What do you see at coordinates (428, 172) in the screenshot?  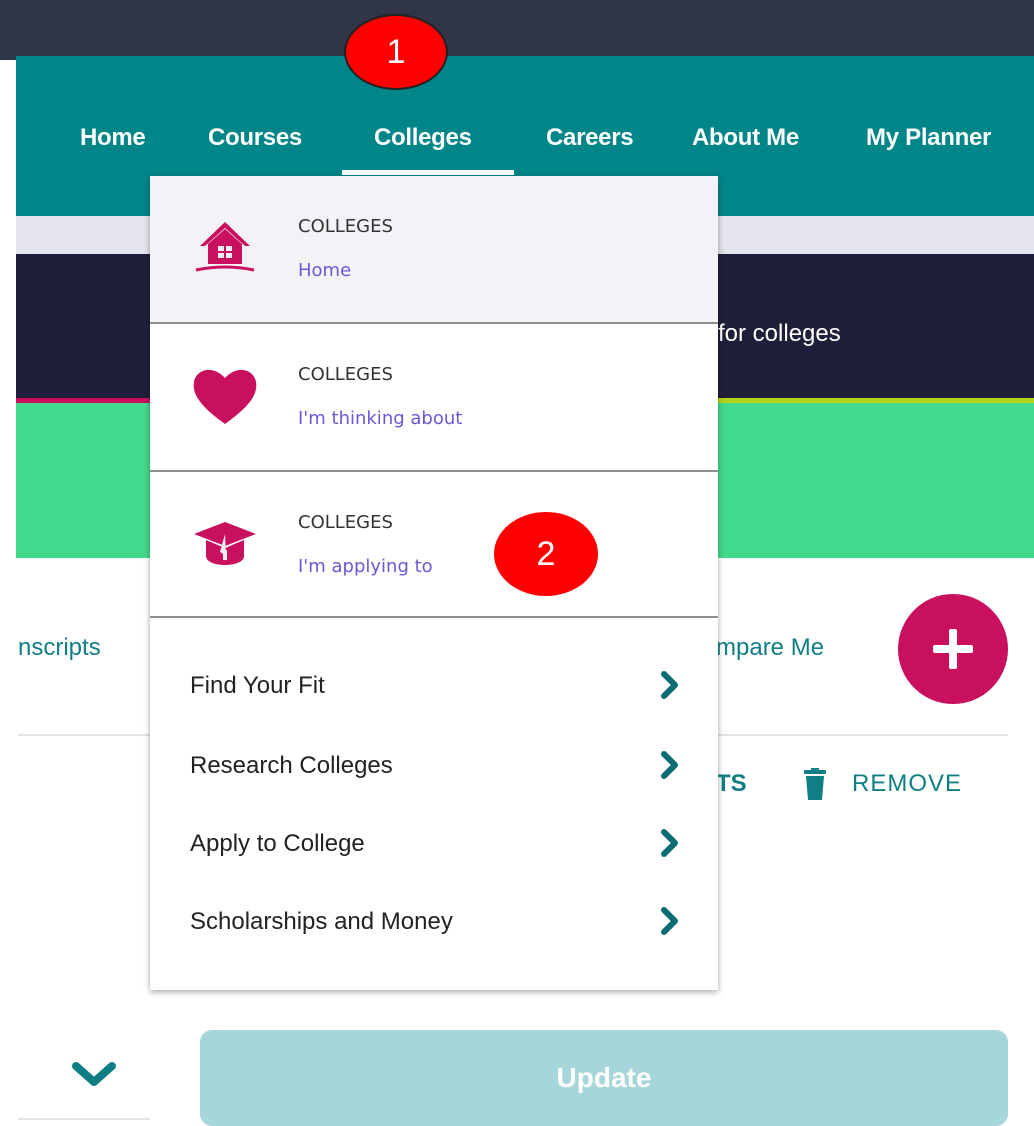 I see `nav-active-indicator` at bounding box center [428, 172].